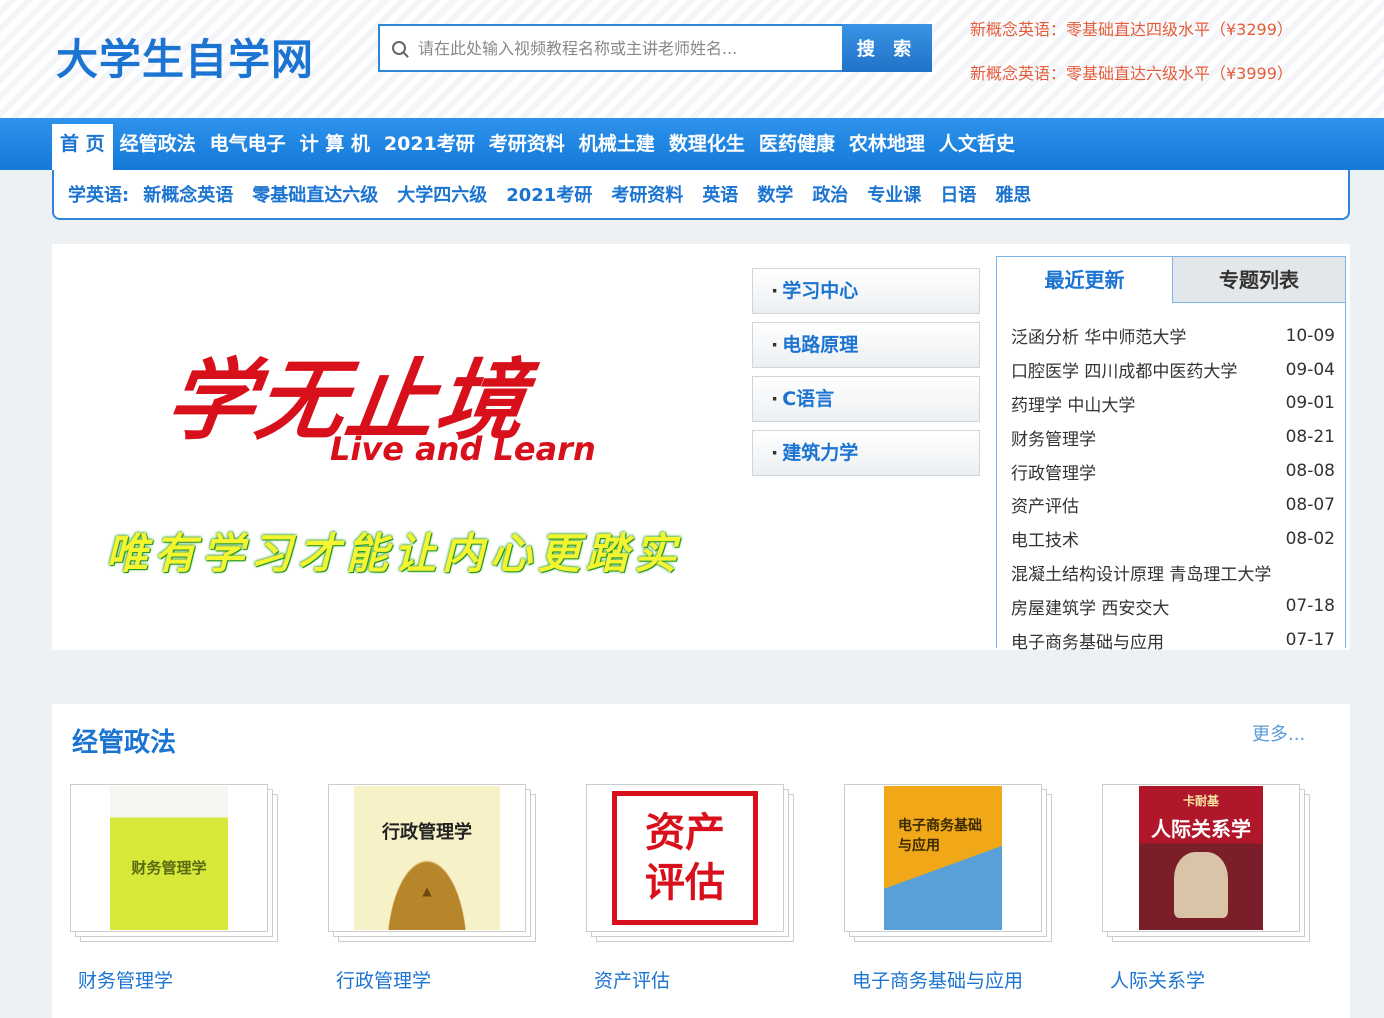 The width and height of the screenshot is (1384, 1018). What do you see at coordinates (1173, 336) in the screenshot?
I see `list-item: 泛函分析 华中师范大学 10-09` at bounding box center [1173, 336].